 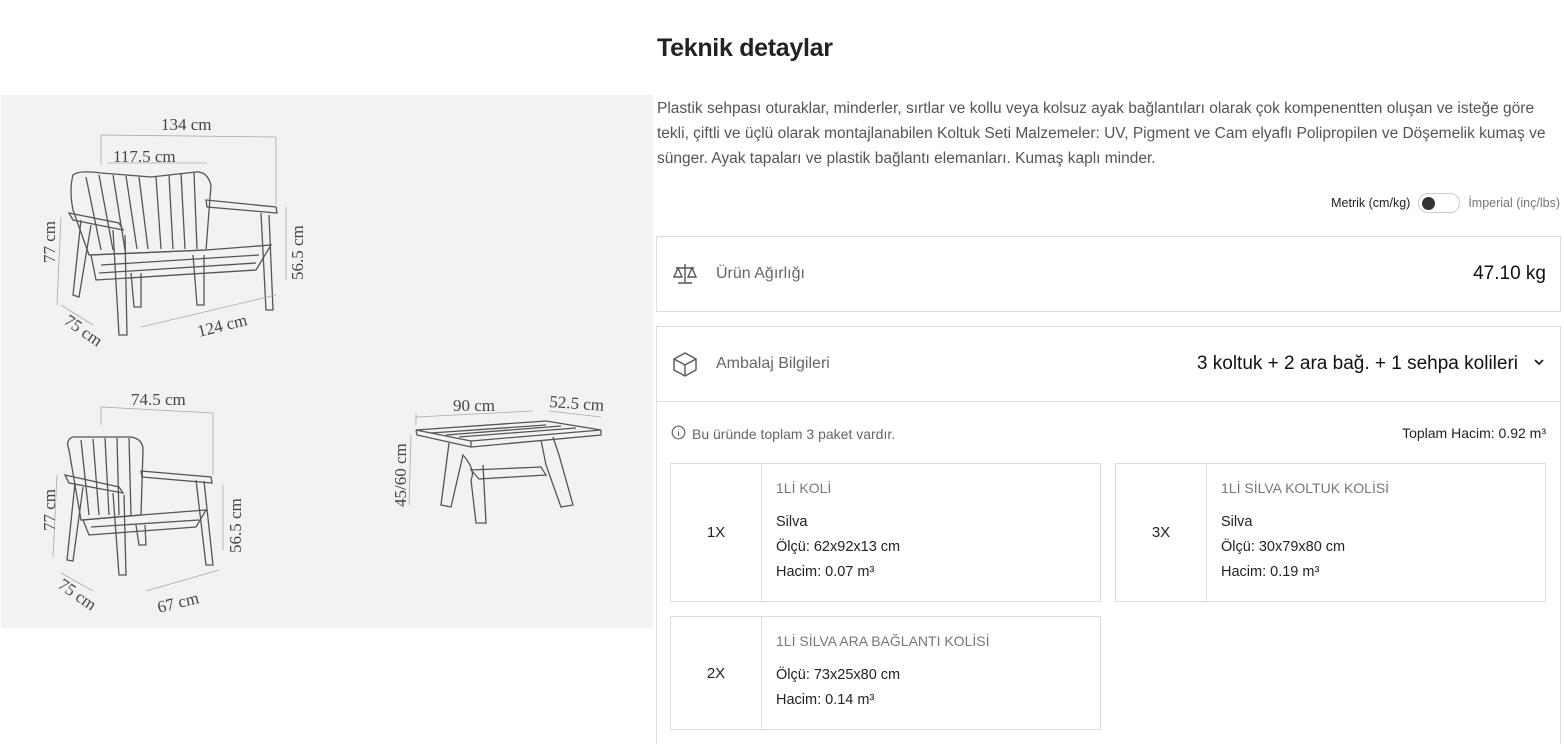 What do you see at coordinates (138, 499) in the screenshot?
I see `chair-drawing` at bounding box center [138, 499].